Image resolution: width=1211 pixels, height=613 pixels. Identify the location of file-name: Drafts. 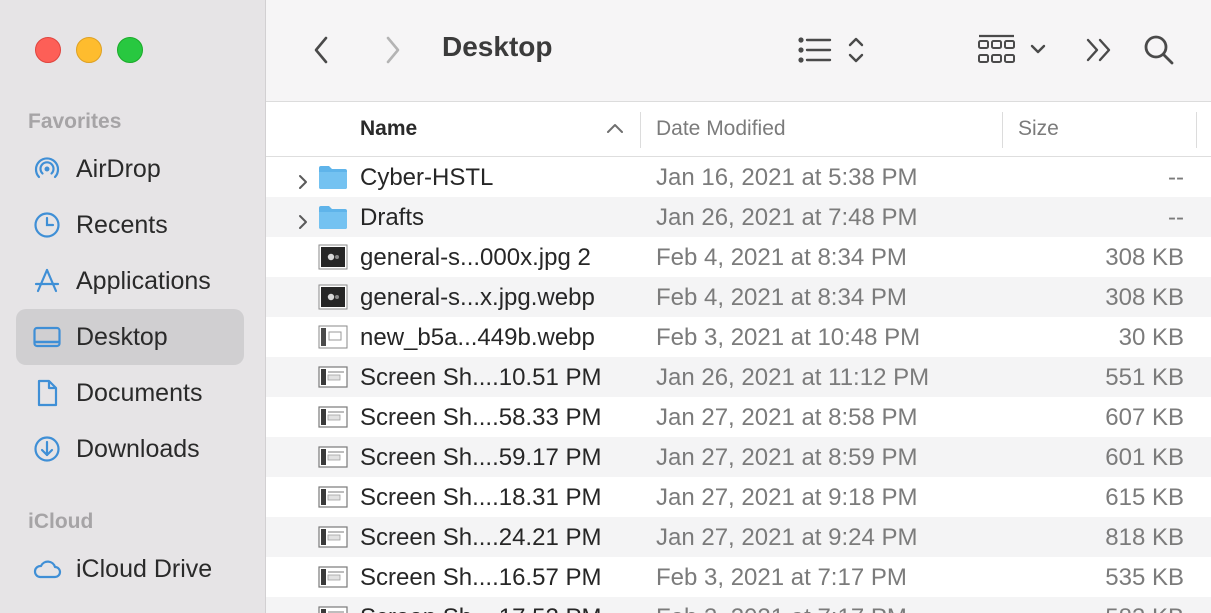
(392, 217).